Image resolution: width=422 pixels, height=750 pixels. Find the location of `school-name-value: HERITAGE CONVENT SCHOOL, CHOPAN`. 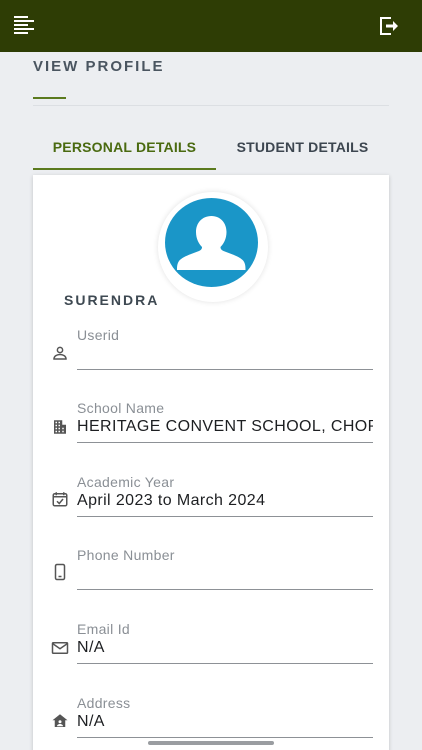

school-name-value: HERITAGE CONVENT SCHOOL, CHOPAN is located at coordinates (225, 427).